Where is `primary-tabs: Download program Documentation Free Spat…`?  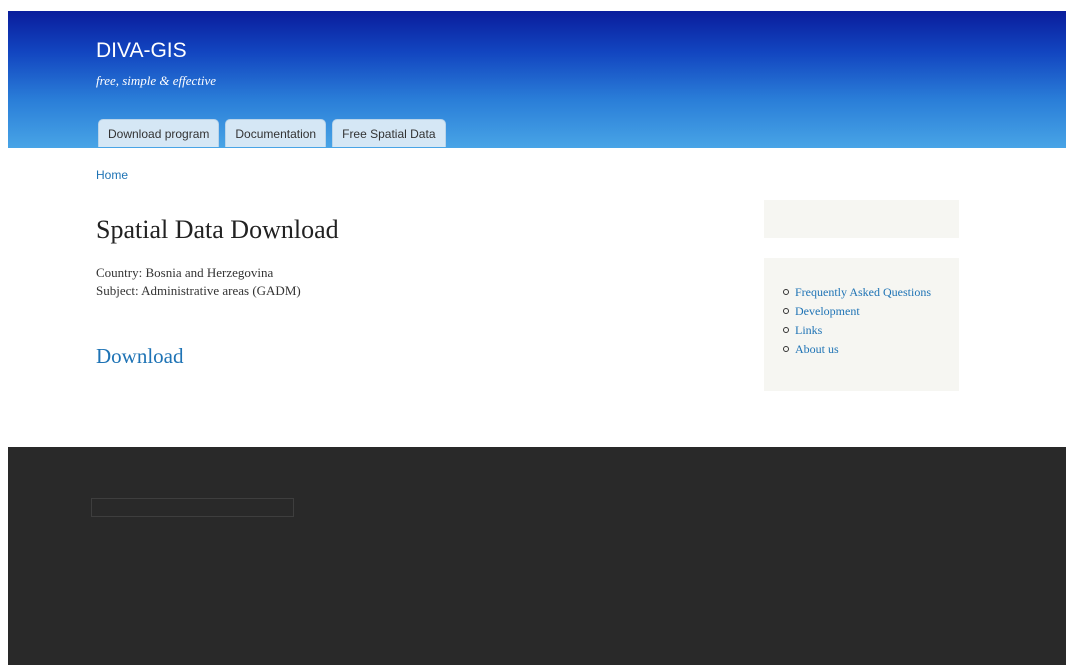 primary-tabs: Download program Documentation Free Spat… is located at coordinates (272, 133).